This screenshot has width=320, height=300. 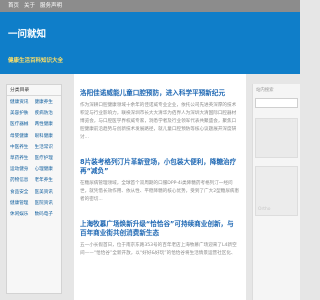 I want to click on search-label: 站内搜索, so click(x=265, y=90).